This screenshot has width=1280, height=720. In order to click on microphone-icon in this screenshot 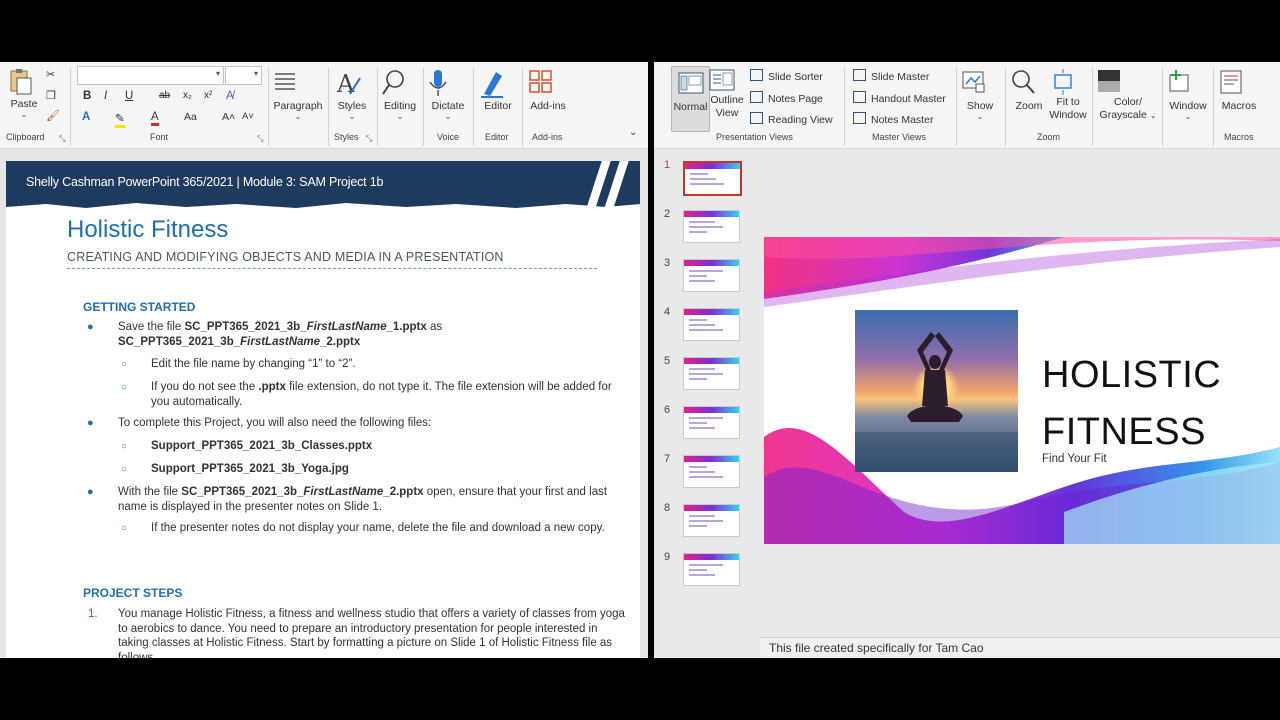, I will do `click(438, 83)`.